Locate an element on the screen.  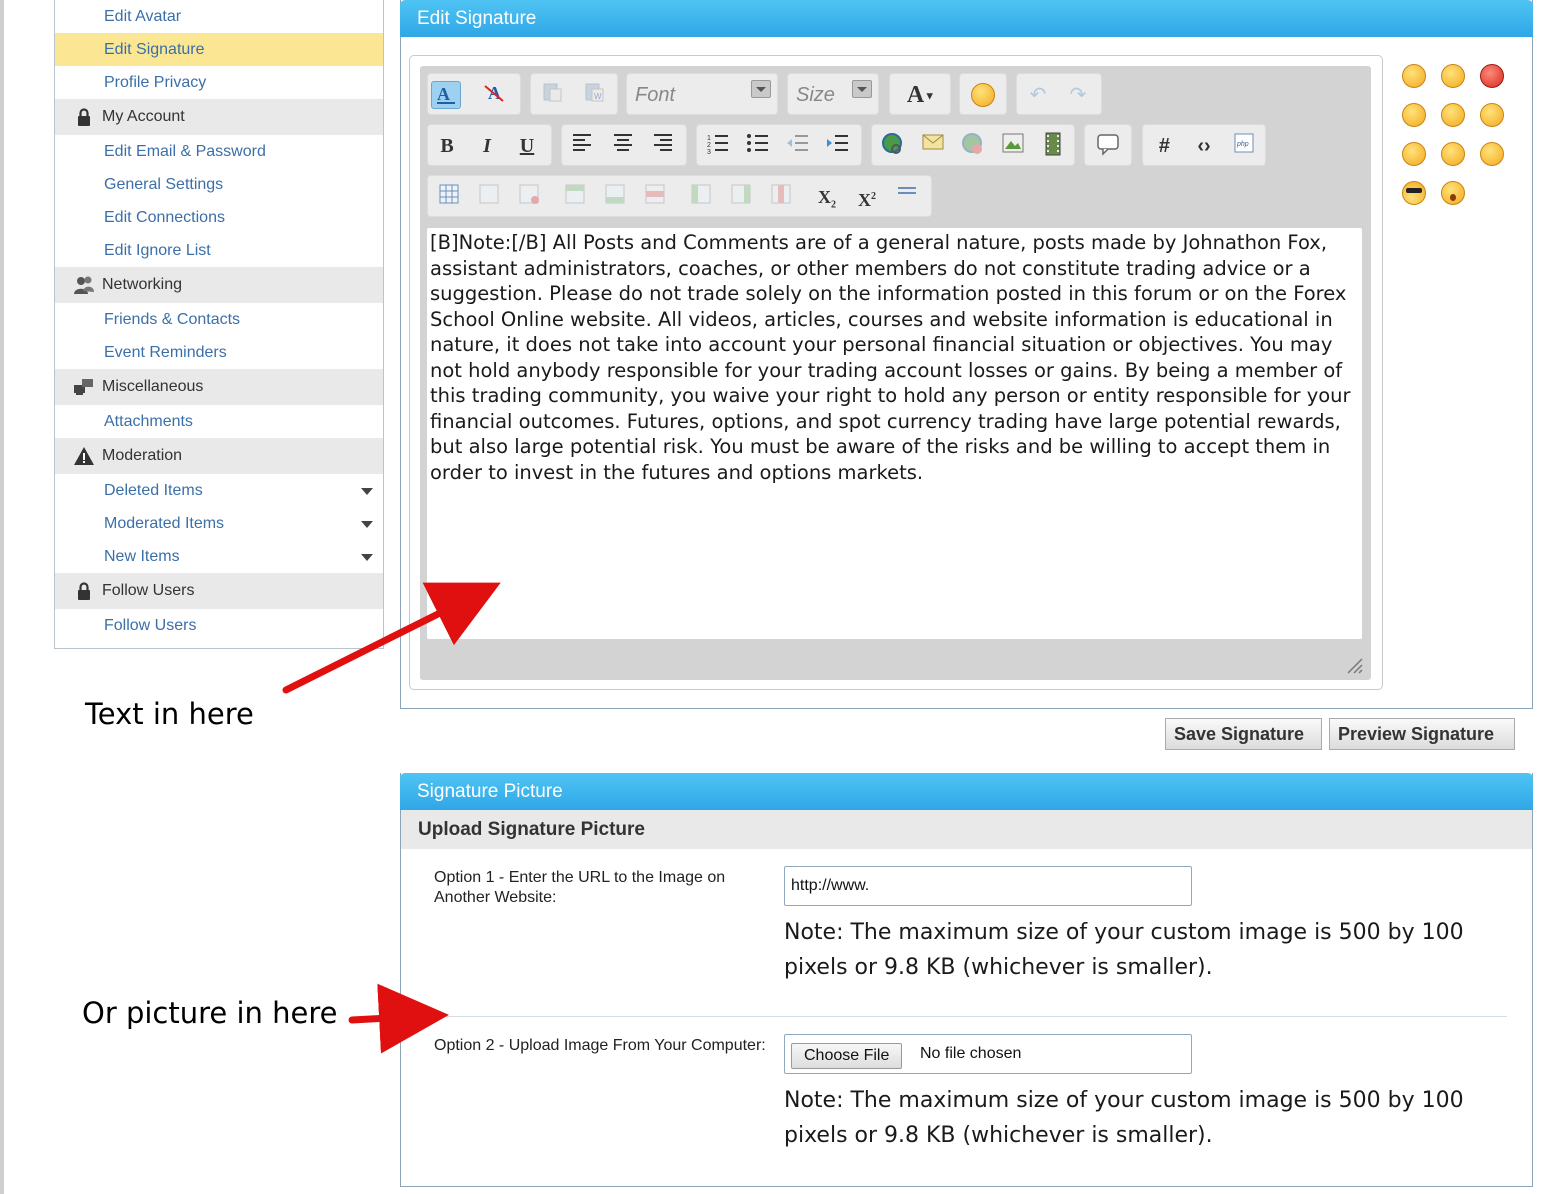
picture-arrow is located at coordinates (398, 1018).